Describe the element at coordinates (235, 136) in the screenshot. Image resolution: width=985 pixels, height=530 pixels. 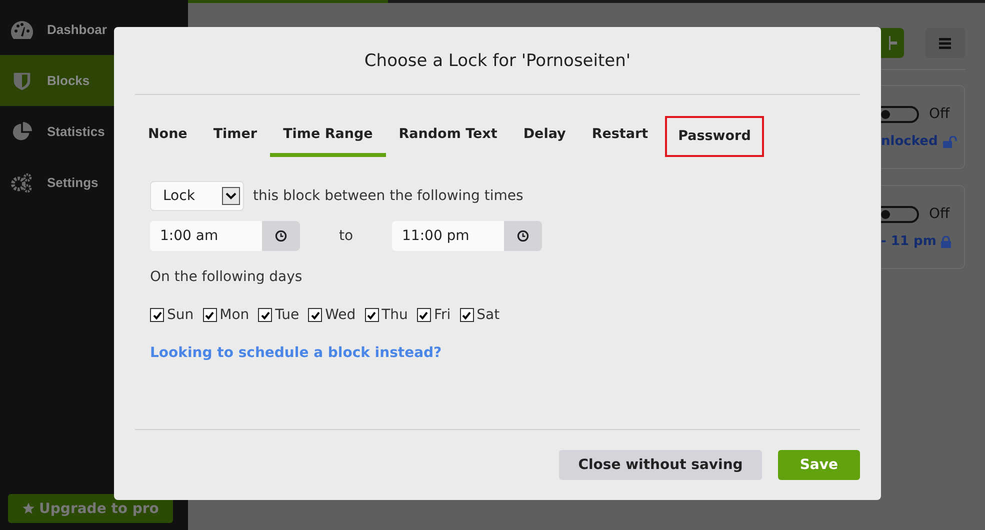
I see `tab: Timer` at that location.